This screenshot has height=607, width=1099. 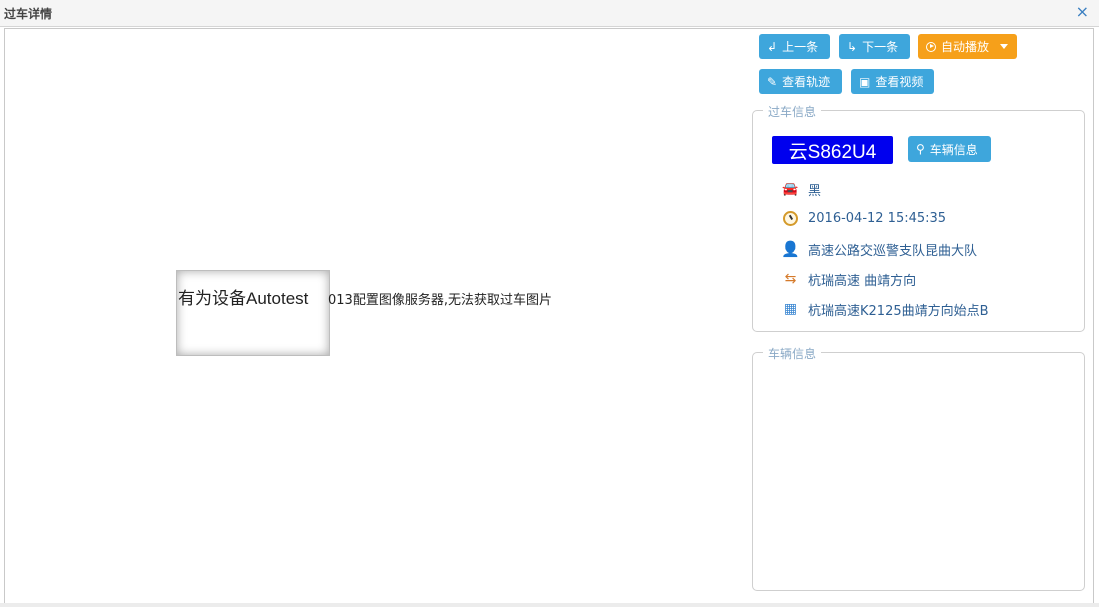 I want to click on plate-number: 云S862U4, so click(x=832, y=150).